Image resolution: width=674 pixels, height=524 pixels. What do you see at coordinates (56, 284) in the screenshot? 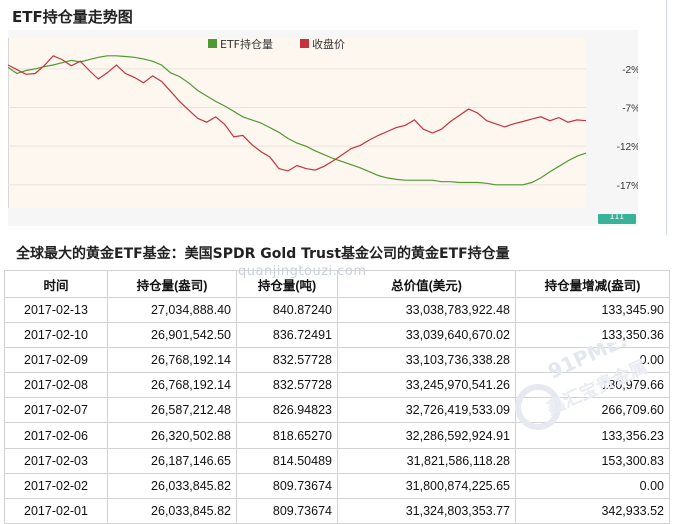
I see `col-header-date: 时间` at bounding box center [56, 284].